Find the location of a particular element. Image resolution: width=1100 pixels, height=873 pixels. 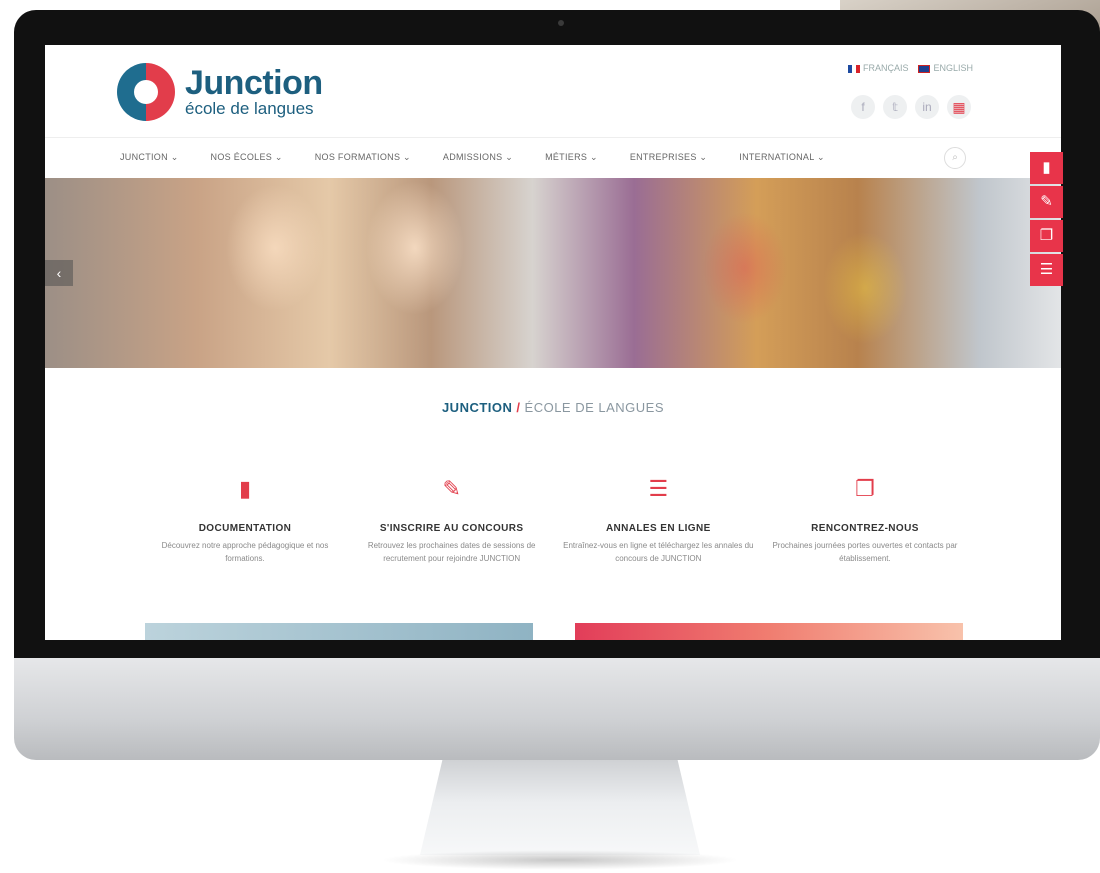

flag-fr-icon is located at coordinates (853, 68).